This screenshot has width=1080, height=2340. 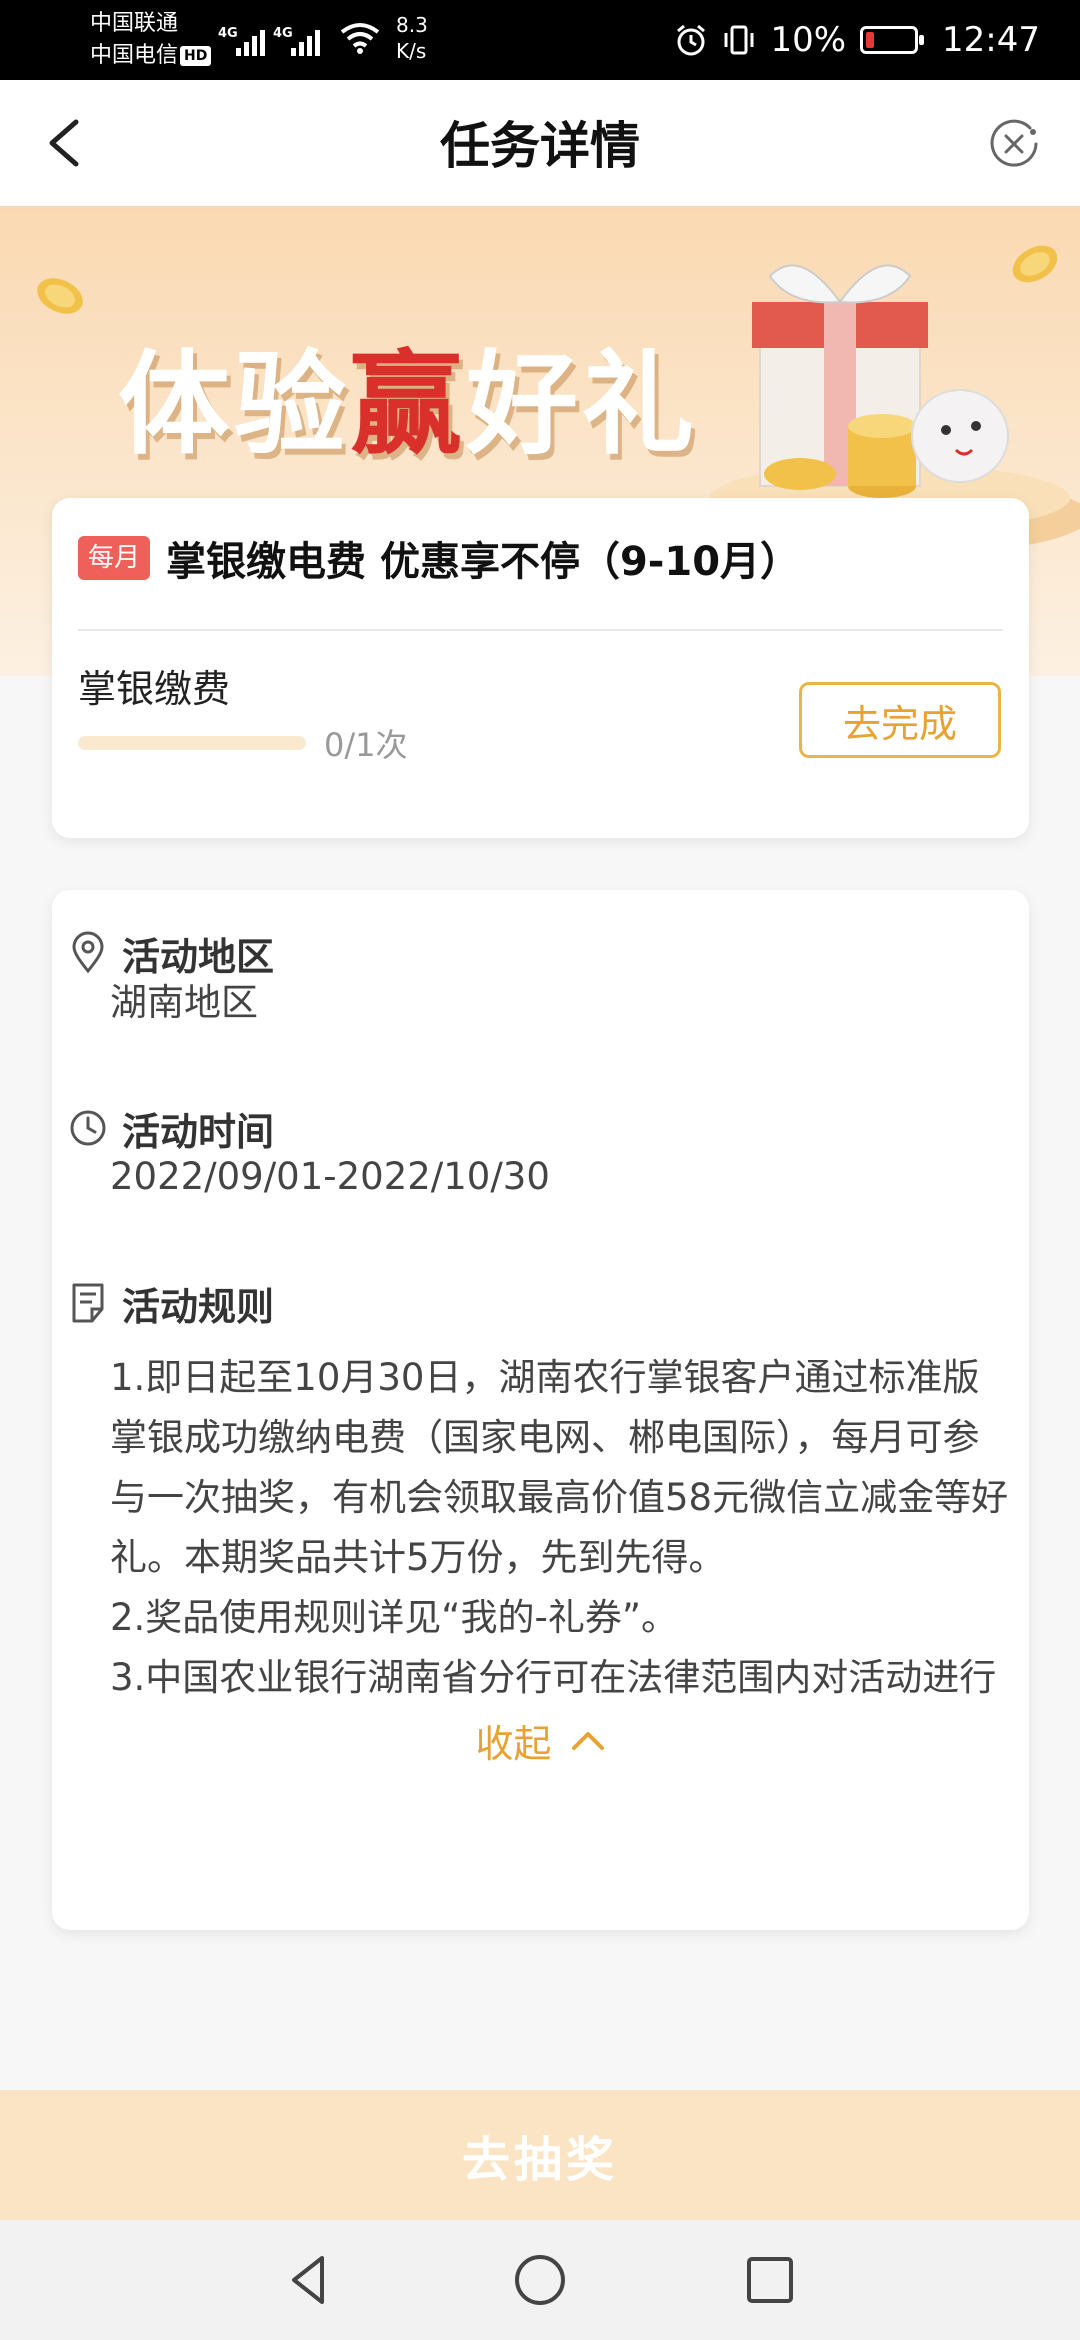 I want to click on carrier-info: 中国联通 中国电信 HD, so click(x=151, y=40).